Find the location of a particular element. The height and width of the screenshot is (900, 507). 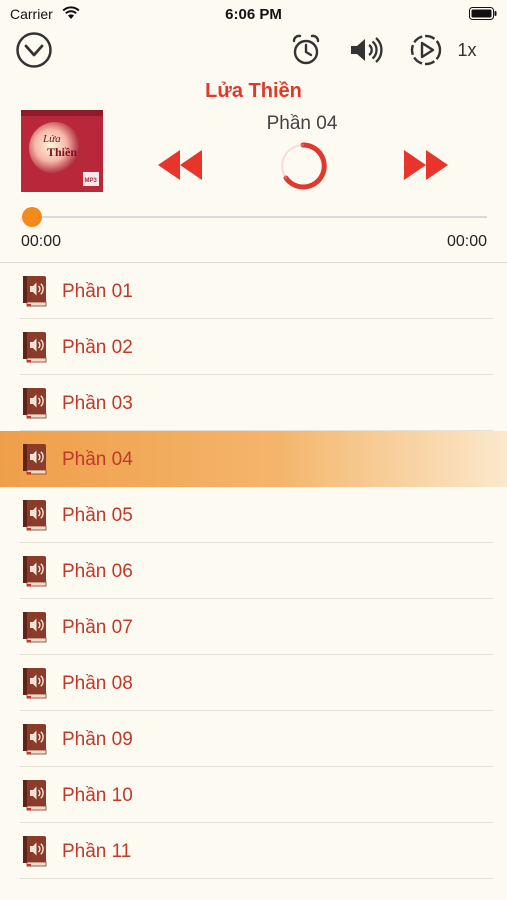

track-row: Phần 02 is located at coordinates (253, 347).